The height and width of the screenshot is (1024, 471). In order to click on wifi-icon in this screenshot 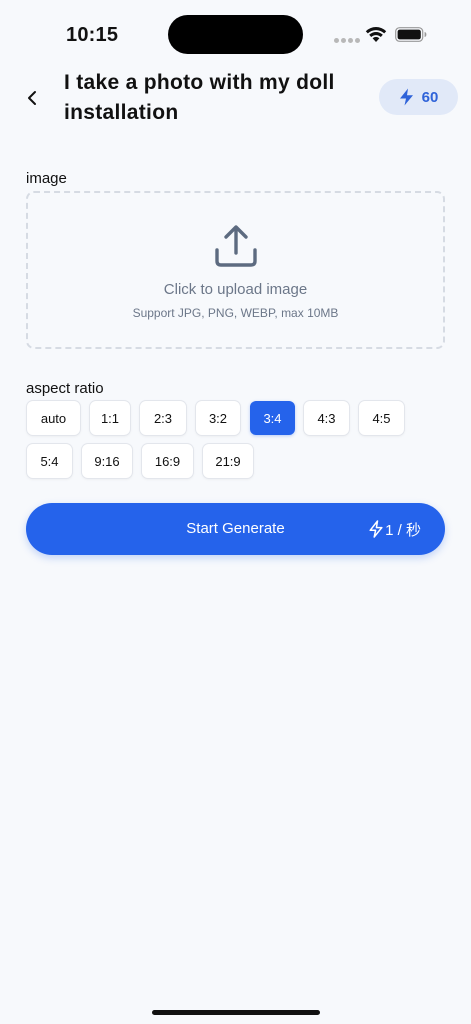, I will do `click(376, 34)`.